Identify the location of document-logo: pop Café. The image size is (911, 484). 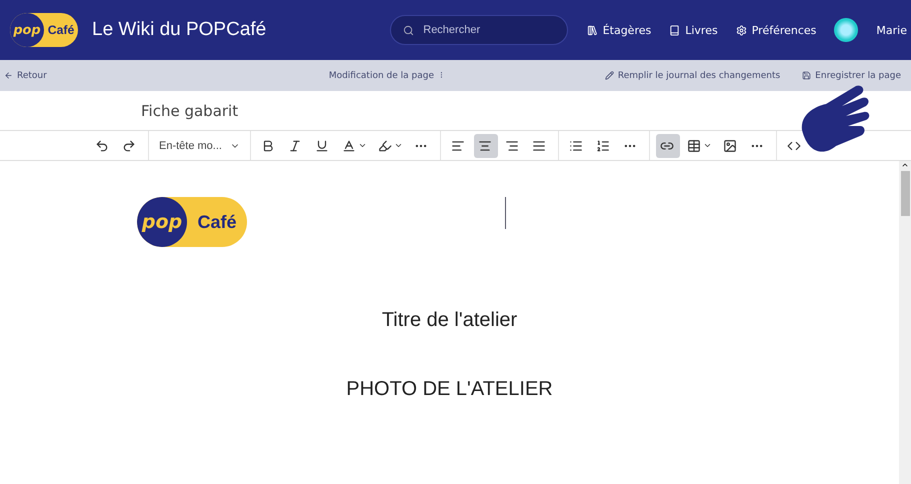
(192, 222).